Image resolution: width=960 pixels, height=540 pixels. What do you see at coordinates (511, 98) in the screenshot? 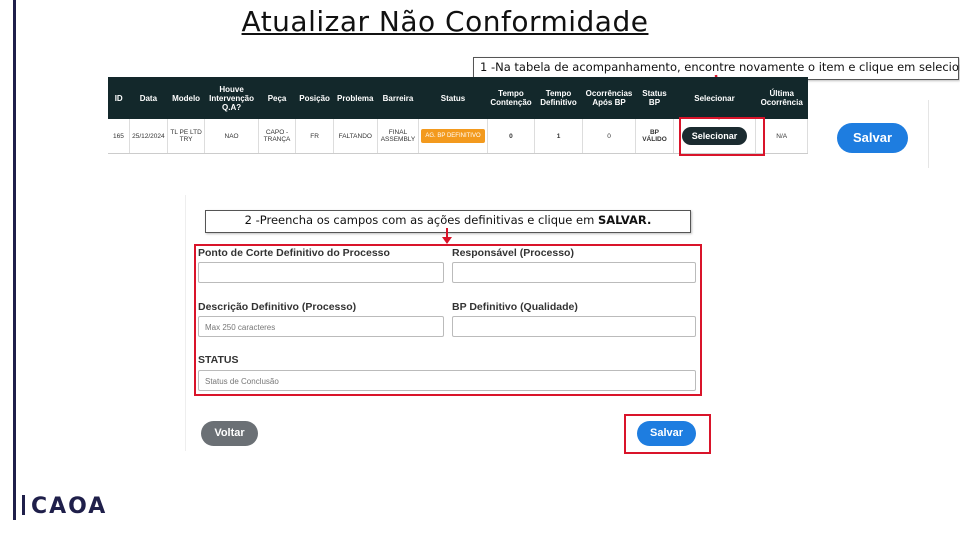
I see `col-tempo-contencao: Tempo Contenção` at bounding box center [511, 98].